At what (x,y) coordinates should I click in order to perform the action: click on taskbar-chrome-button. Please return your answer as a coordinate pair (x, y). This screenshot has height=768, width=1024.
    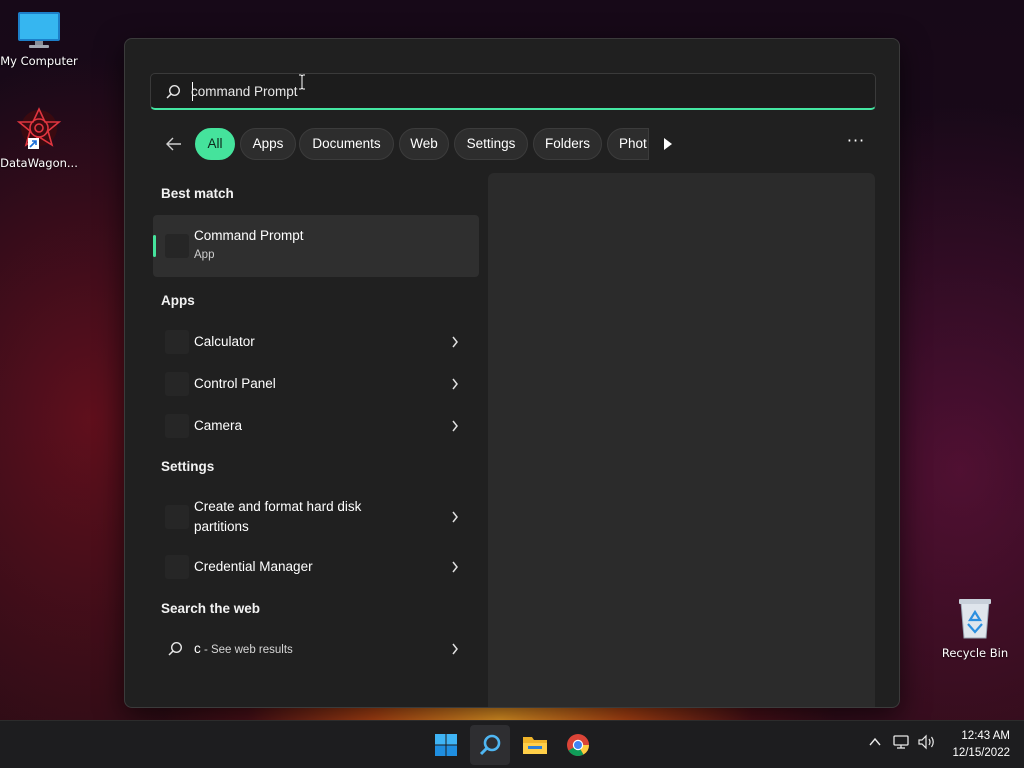
    Looking at the image, I should click on (578, 745).